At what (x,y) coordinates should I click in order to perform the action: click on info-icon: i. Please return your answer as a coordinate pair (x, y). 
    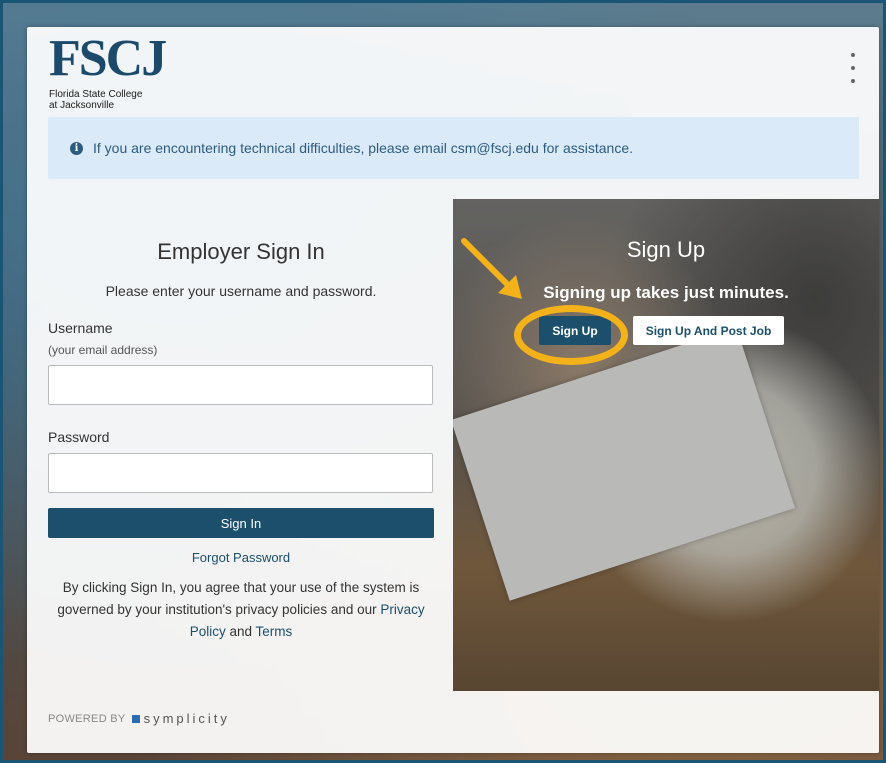
    Looking at the image, I should click on (76, 148).